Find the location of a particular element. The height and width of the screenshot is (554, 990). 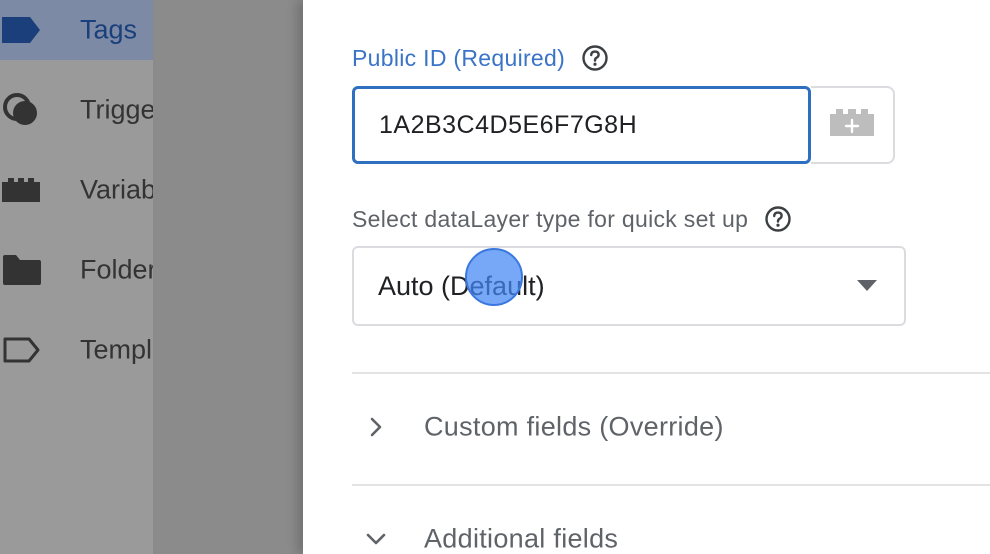

sidebar-item-variables: Variables is located at coordinates (76, 190).